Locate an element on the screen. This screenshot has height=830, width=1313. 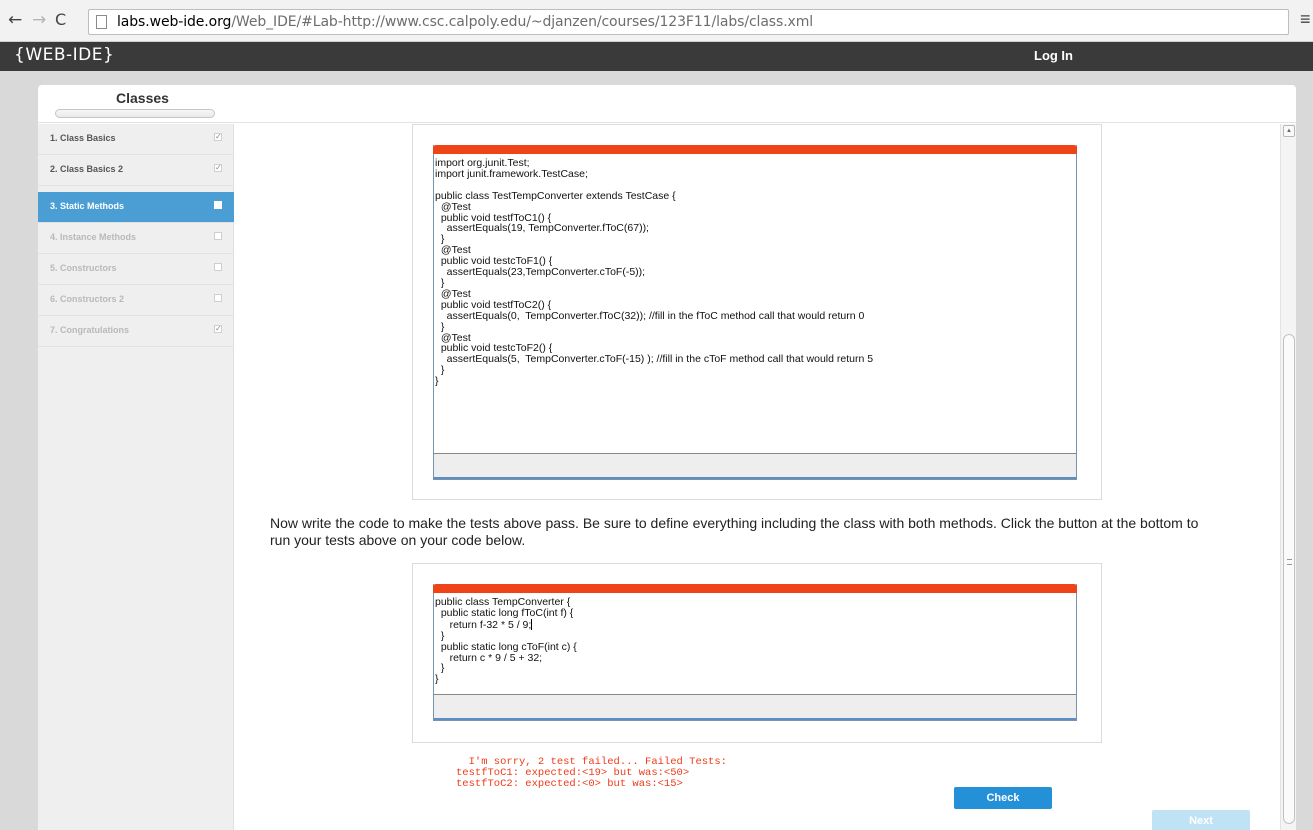
sidebar-item-congratulations: 7. Congratulations ✓ is located at coordinates (136, 331).